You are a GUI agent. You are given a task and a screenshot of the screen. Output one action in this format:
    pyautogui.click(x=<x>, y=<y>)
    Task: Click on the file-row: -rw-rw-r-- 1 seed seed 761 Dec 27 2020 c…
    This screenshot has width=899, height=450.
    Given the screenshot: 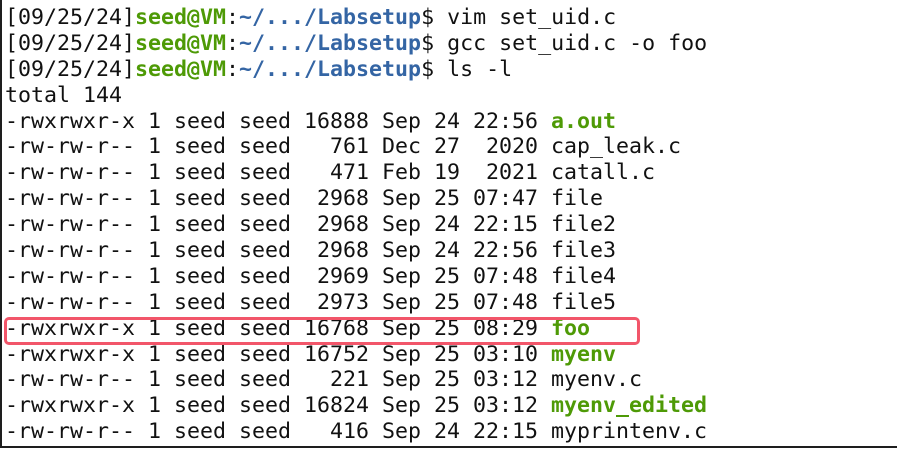 What is the action you would take?
    pyautogui.click(x=356, y=147)
    